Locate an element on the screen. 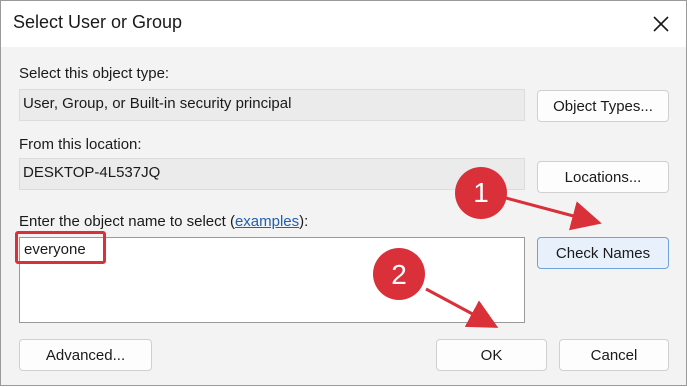 Image resolution: width=687 pixels, height=387 pixels. object-name-label-suffix: ): is located at coordinates (304, 221).